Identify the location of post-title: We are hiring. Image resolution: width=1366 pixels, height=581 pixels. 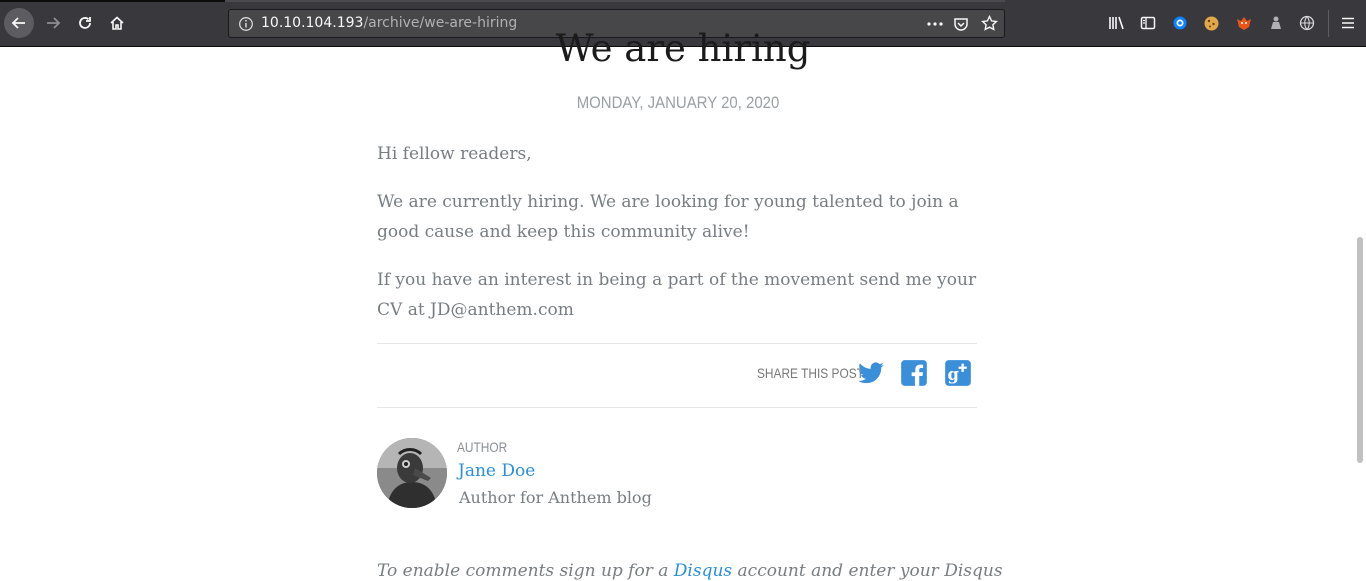
(683, 48).